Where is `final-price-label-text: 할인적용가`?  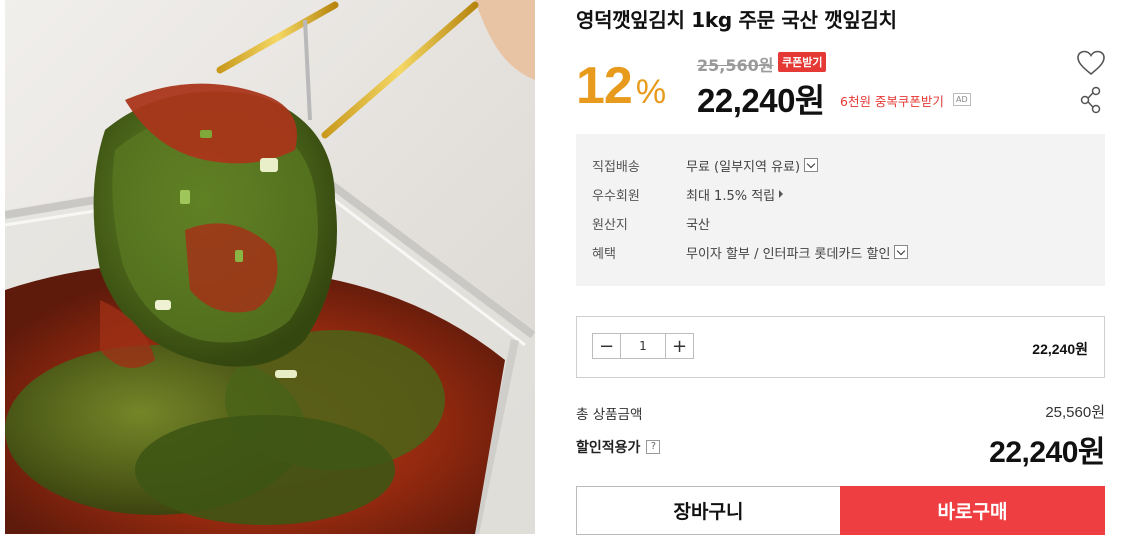 final-price-label-text: 할인적용가 is located at coordinates (608, 448).